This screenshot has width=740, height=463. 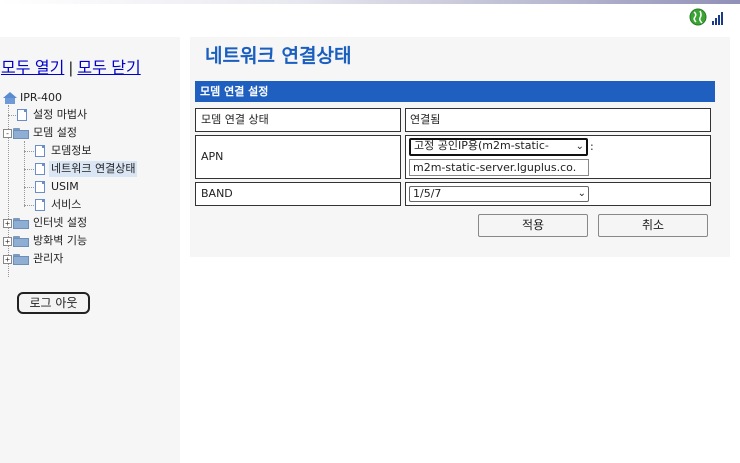 I want to click on collapse-toggle-icon: -, so click(x=7, y=133).